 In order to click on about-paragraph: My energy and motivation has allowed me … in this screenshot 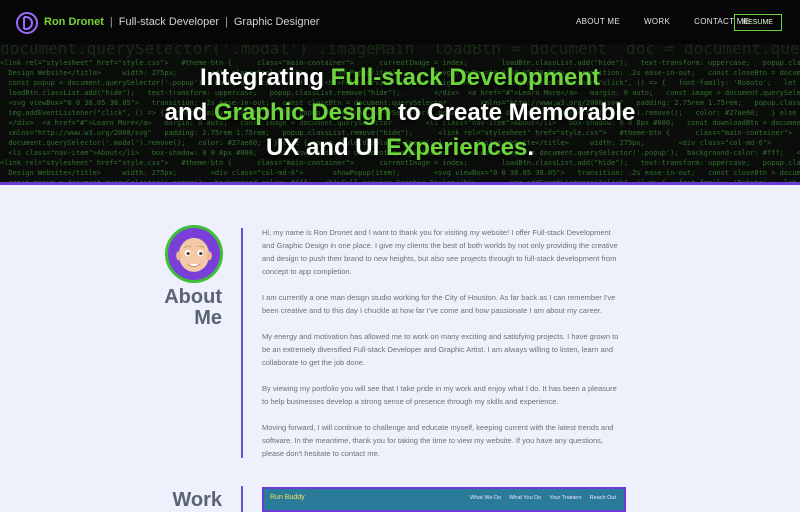, I will do `click(440, 349)`.